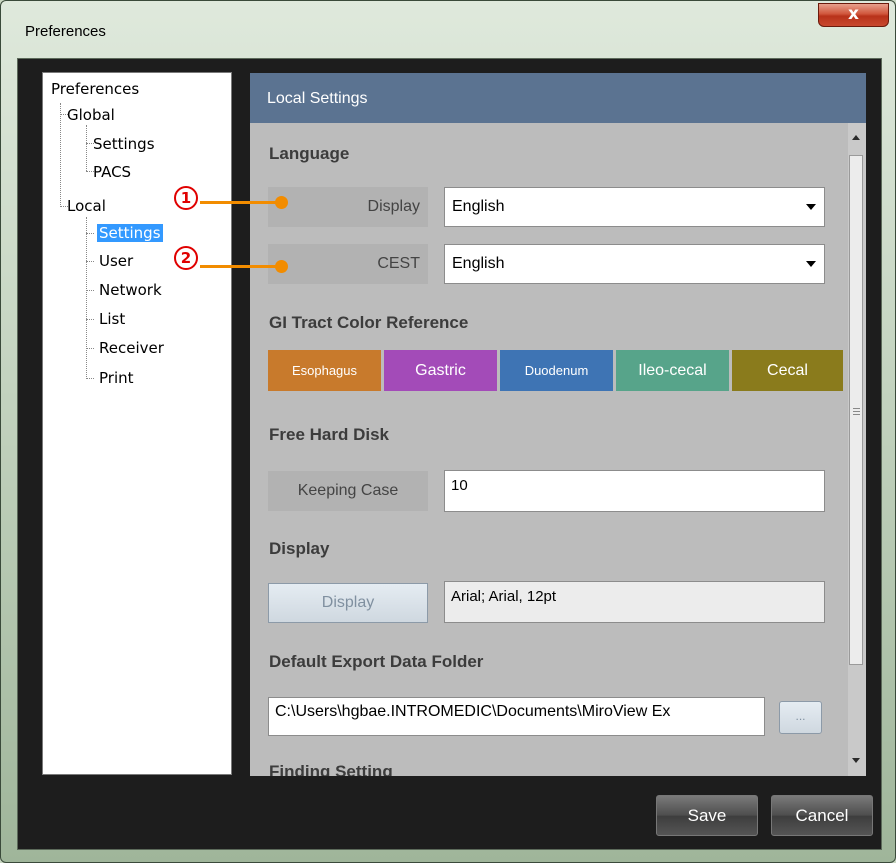  I want to click on tree-item-pacs: PACS, so click(112, 172).